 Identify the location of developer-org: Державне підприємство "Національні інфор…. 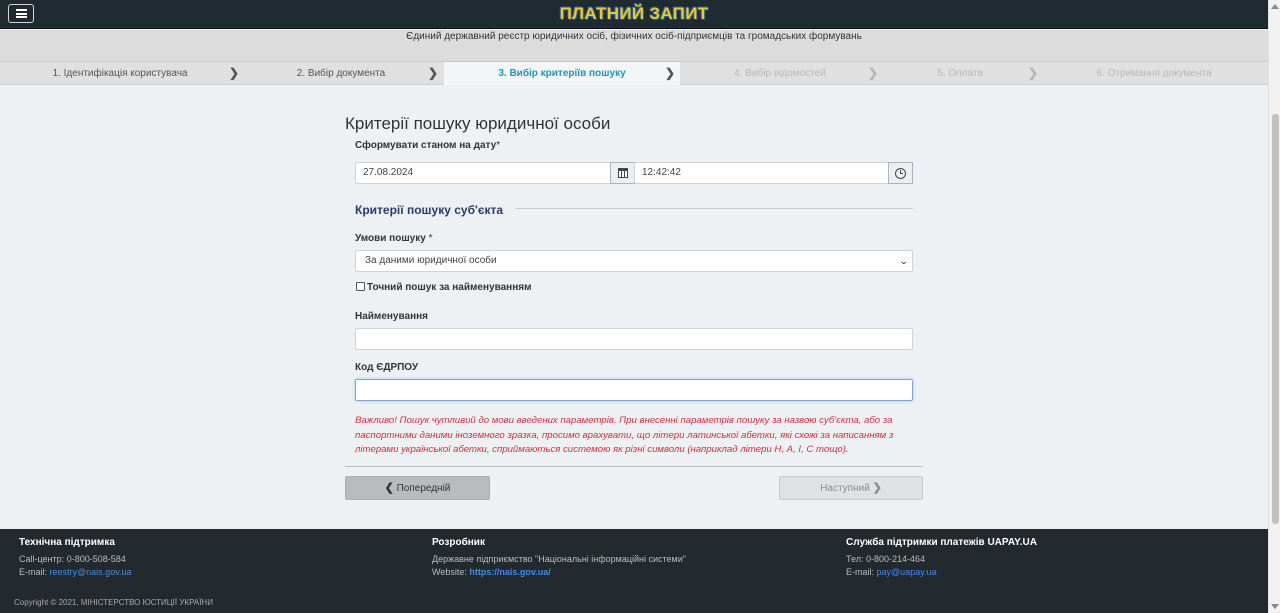
(559, 559).